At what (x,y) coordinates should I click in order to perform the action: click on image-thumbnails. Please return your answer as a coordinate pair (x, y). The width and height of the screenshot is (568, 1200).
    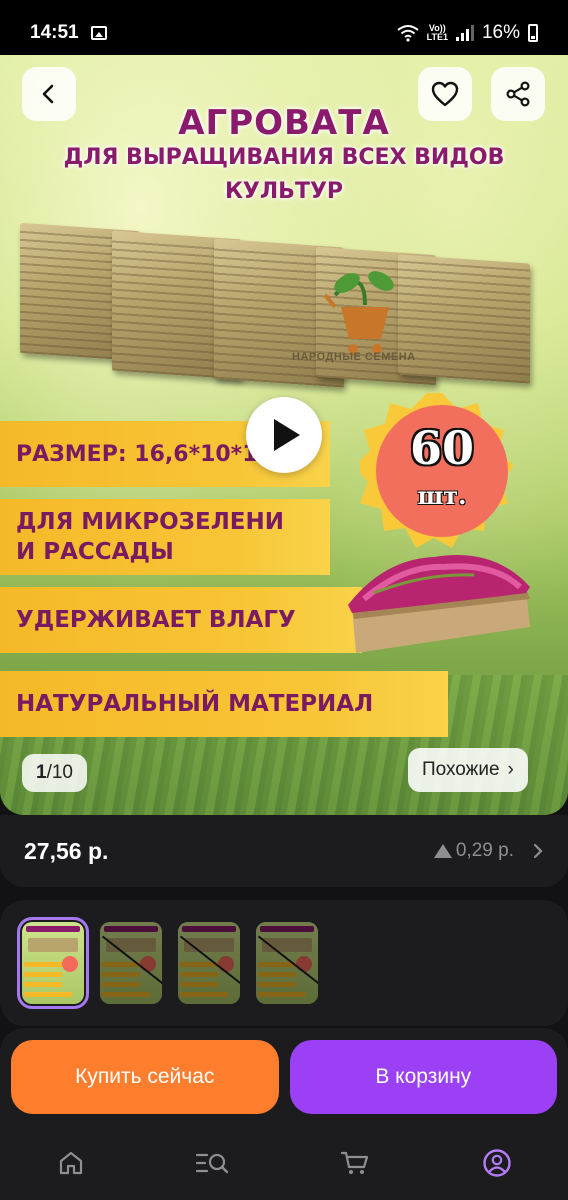
    Looking at the image, I should click on (284, 963).